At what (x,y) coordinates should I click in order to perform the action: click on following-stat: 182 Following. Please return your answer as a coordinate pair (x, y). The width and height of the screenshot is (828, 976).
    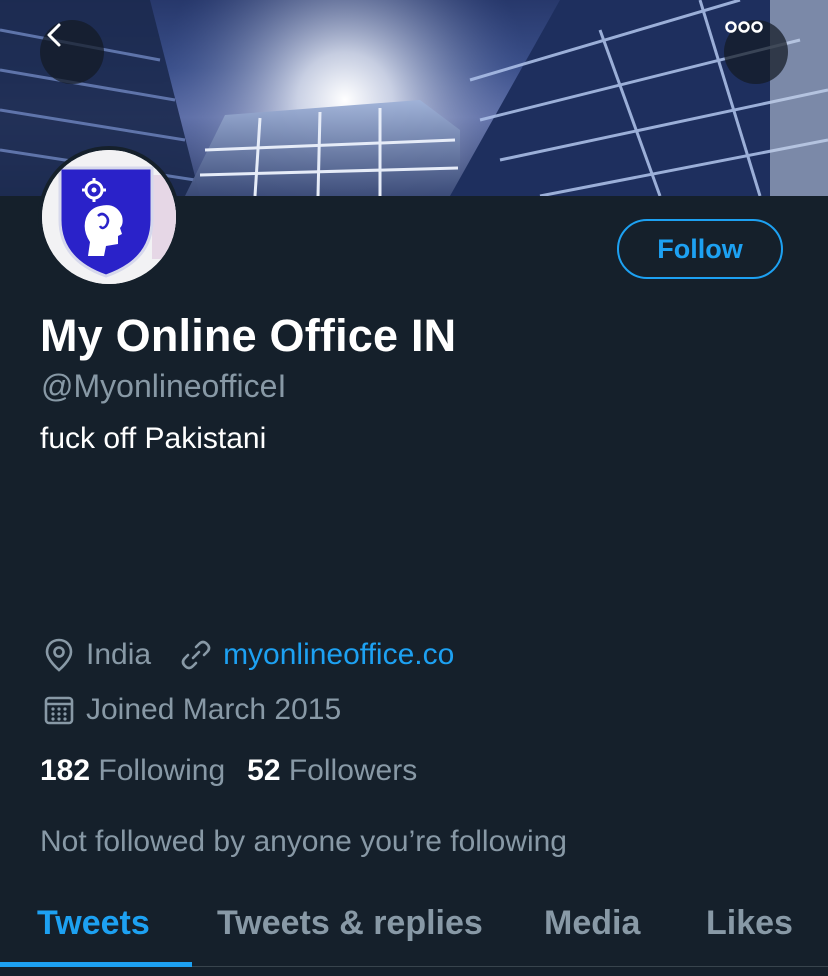
    Looking at the image, I should click on (132, 771).